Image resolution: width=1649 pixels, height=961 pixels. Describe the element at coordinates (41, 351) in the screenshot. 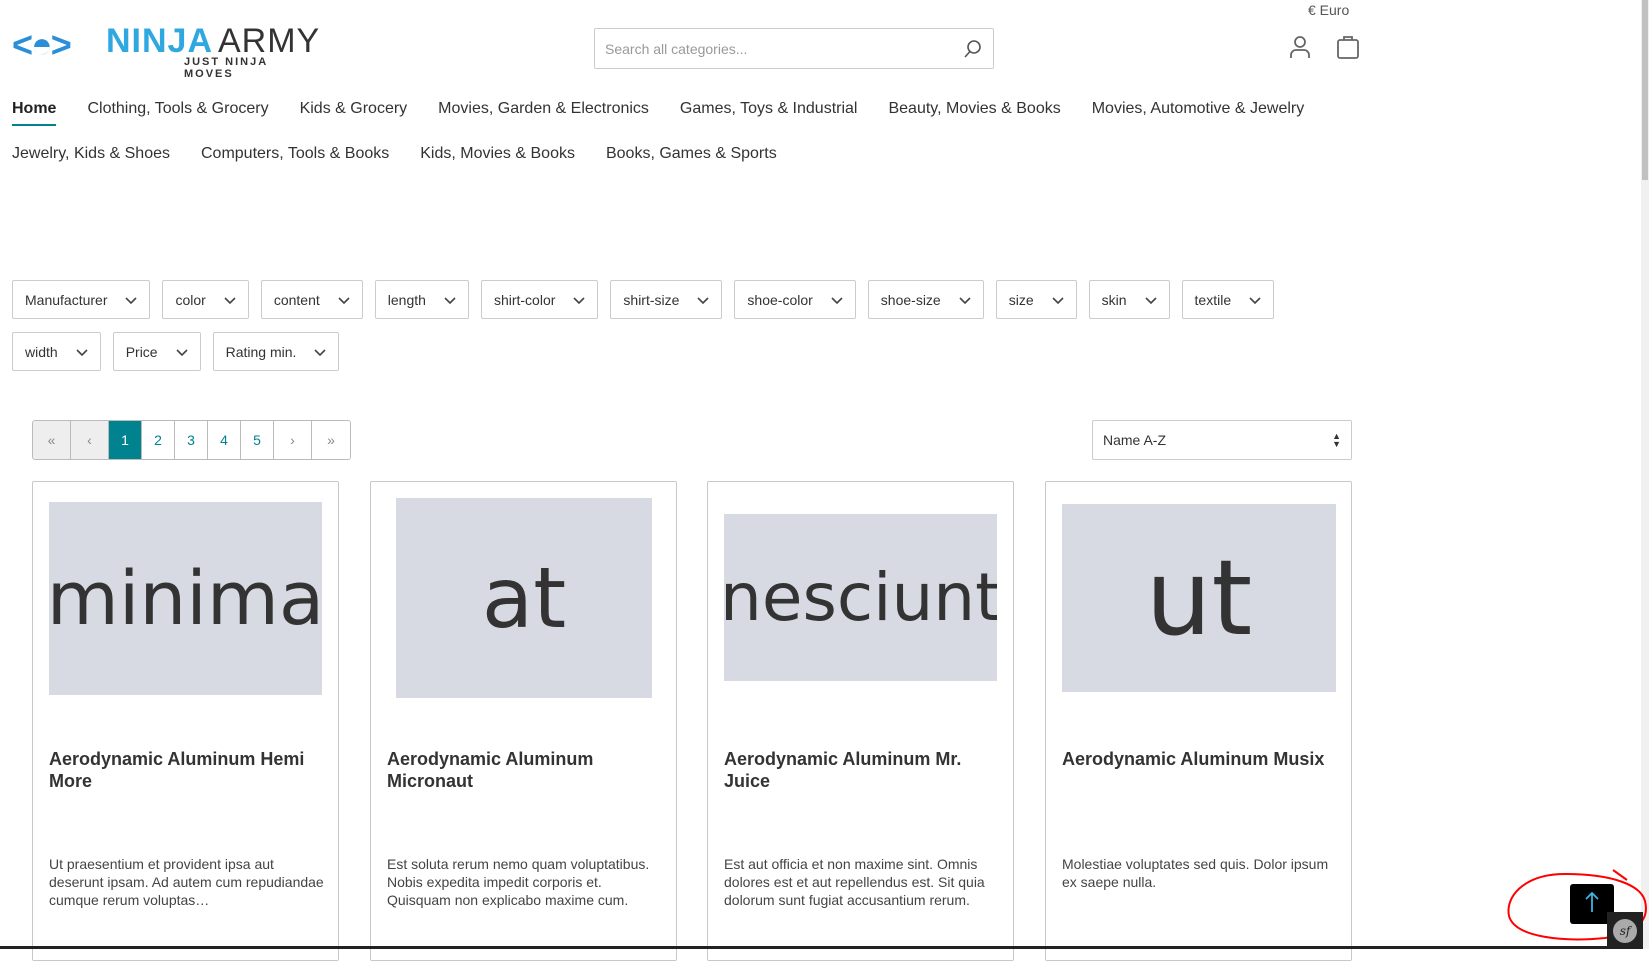

I see `filter-label: width` at that location.